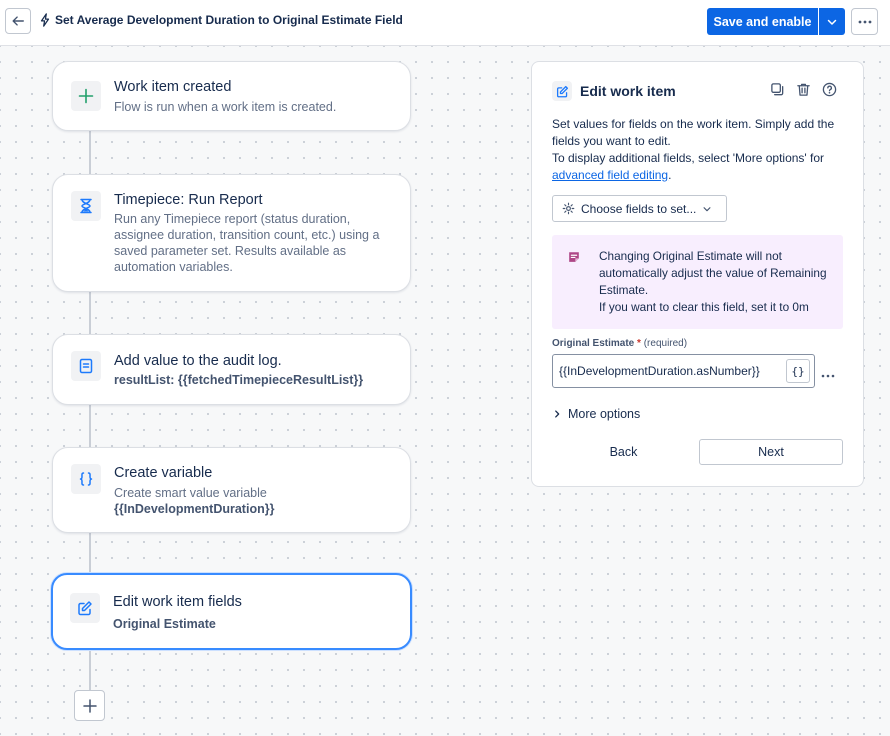  I want to click on next-step-button: Next, so click(771, 452).